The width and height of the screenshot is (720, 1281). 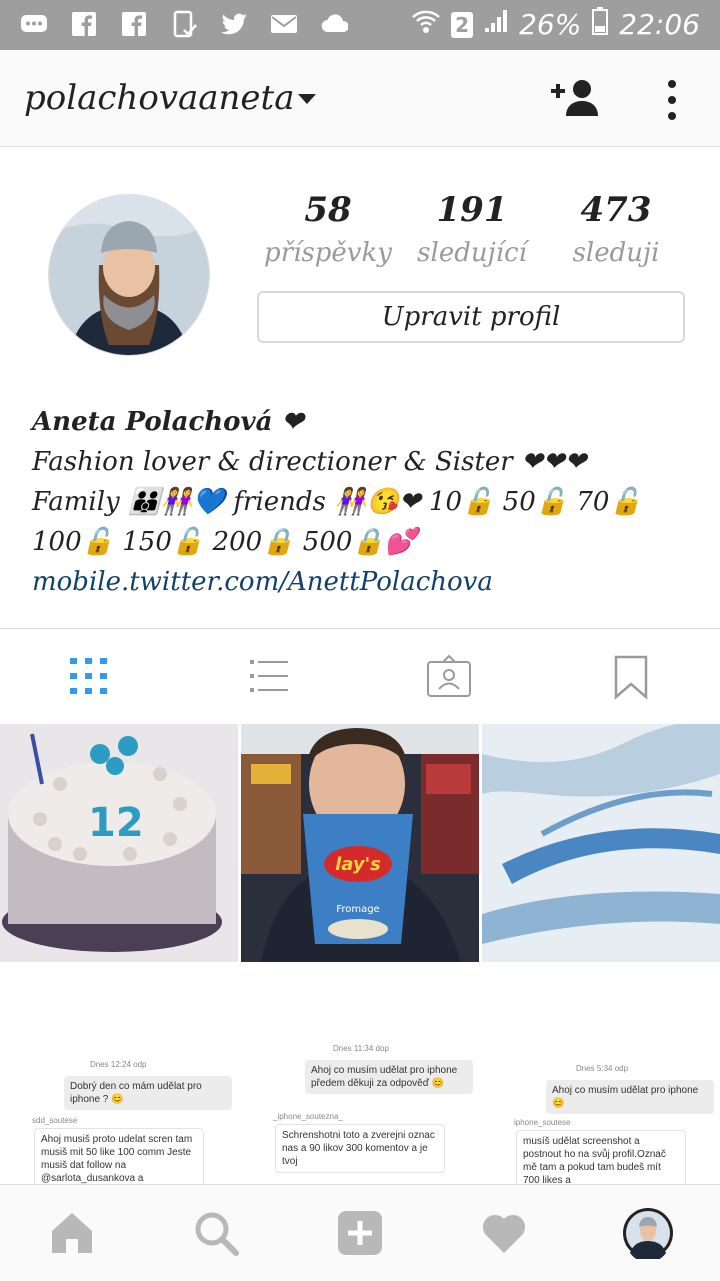 What do you see at coordinates (602, 1068) in the screenshot?
I see `message-timestamp: Dnes 5:34 odp` at bounding box center [602, 1068].